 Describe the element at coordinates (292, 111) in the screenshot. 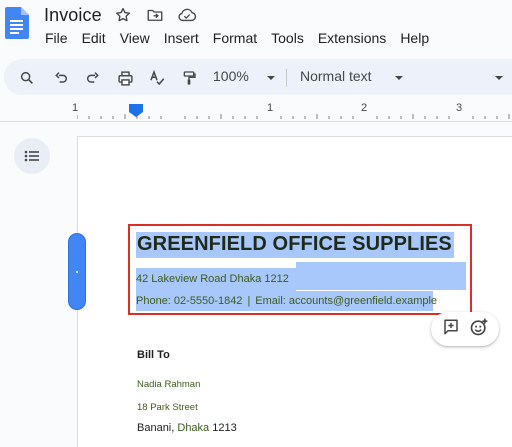

I see `ruler: 1 1 2 3` at that location.